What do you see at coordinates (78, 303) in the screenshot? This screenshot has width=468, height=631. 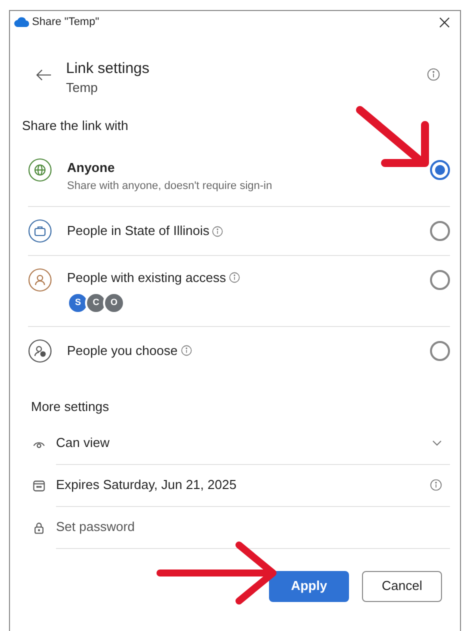 I see `avatar: S` at bounding box center [78, 303].